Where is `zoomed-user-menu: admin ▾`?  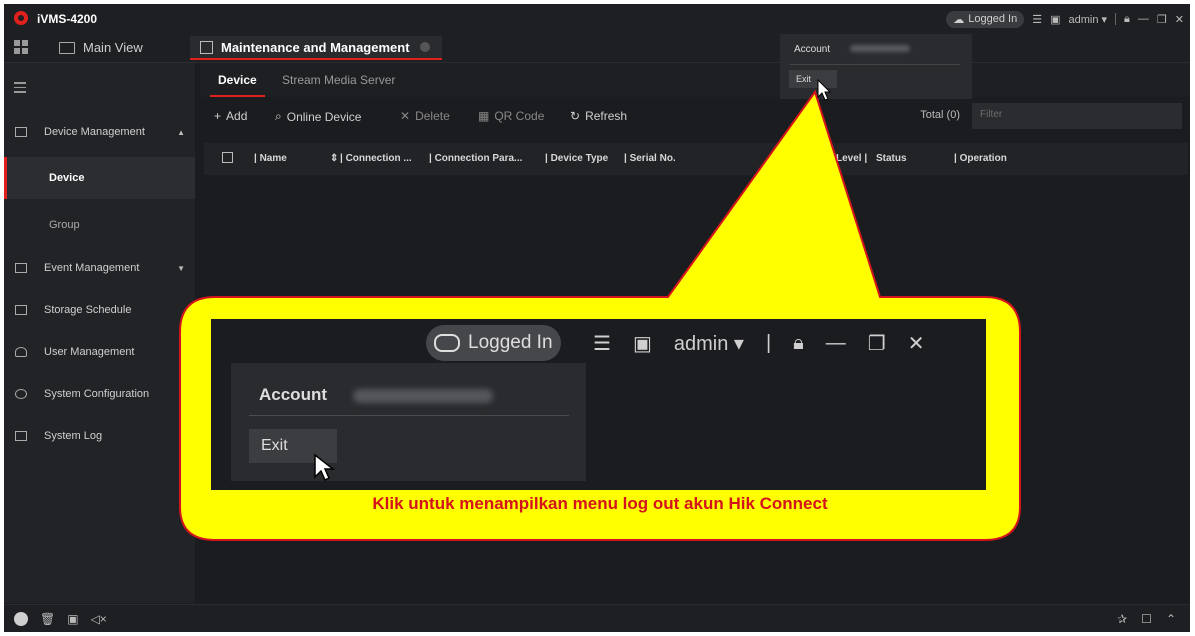
zoomed-user-menu: admin ▾ is located at coordinates (709, 343).